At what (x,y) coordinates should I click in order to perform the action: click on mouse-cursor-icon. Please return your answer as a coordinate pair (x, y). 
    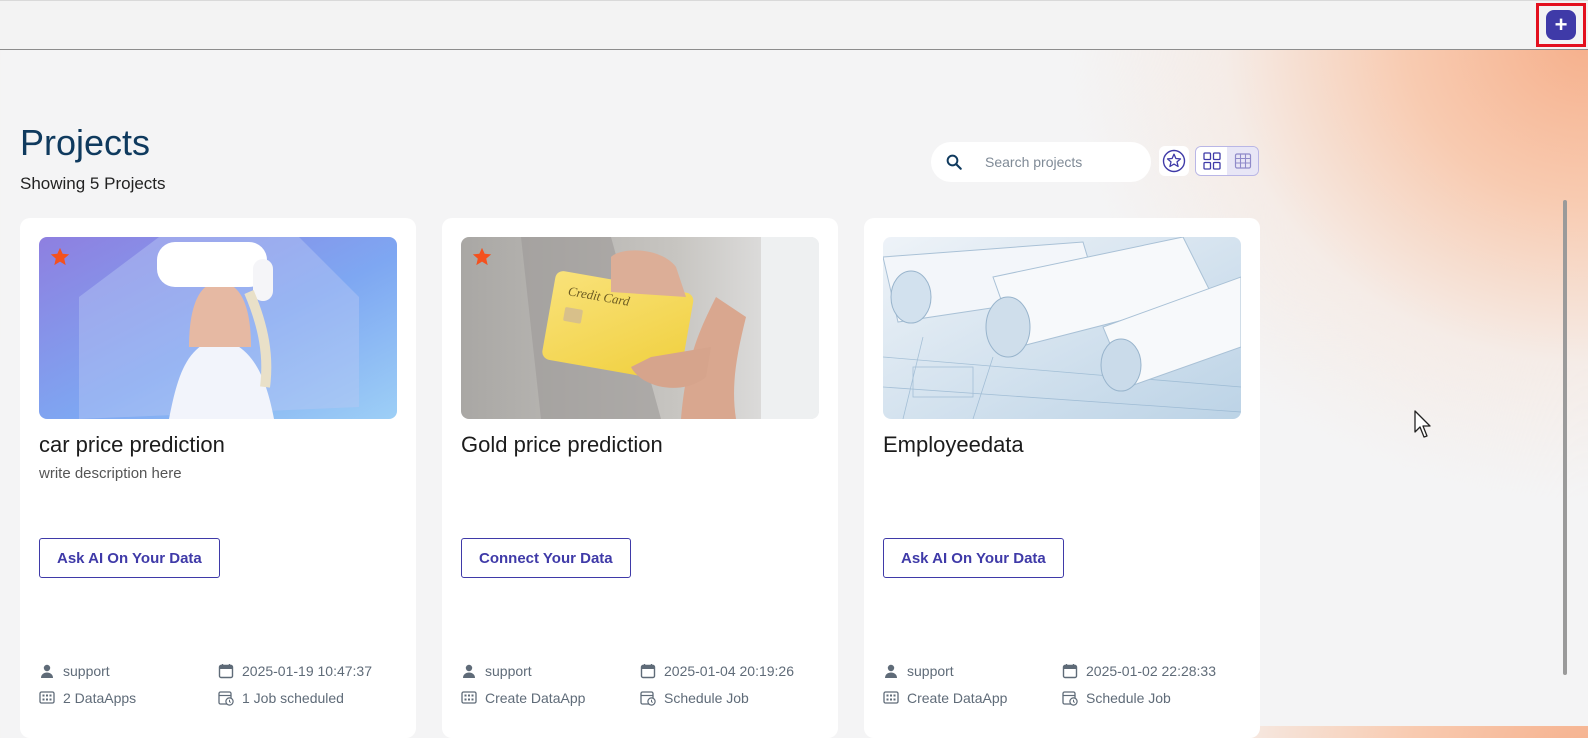
    Looking at the image, I should click on (1422, 424).